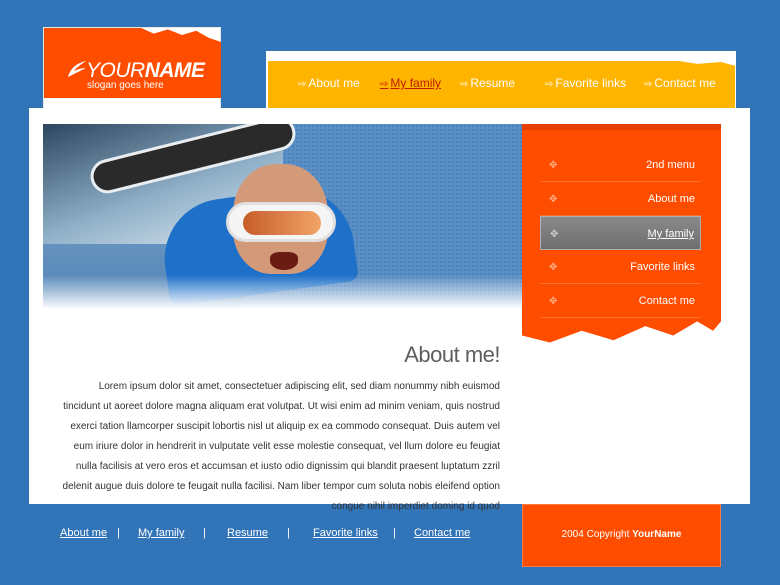 The width and height of the screenshot is (780, 585). Describe the element at coordinates (670, 165) in the screenshot. I see `side-menu-label: 2nd menu` at that location.